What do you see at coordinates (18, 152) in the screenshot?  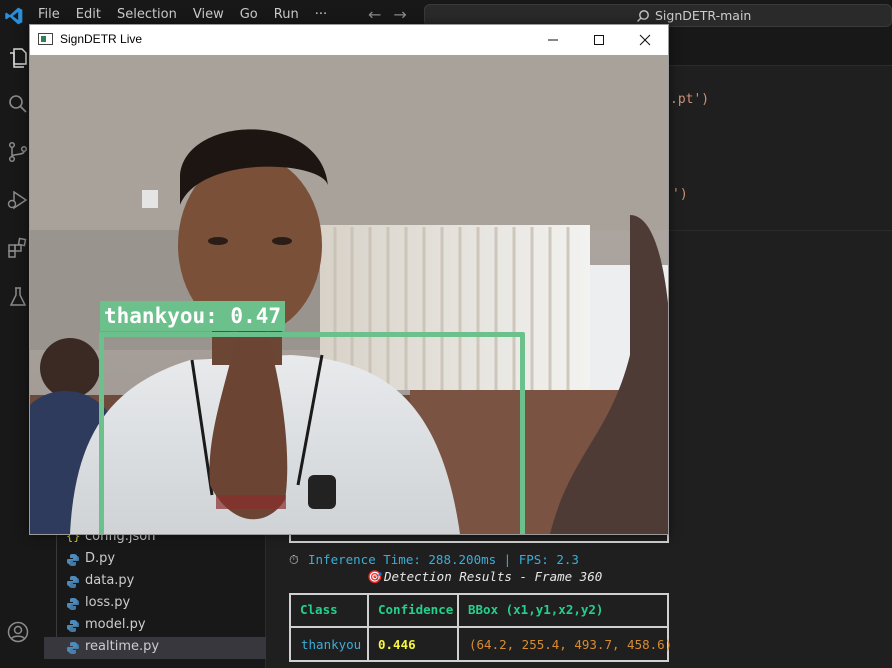 I see `source-control-icon` at bounding box center [18, 152].